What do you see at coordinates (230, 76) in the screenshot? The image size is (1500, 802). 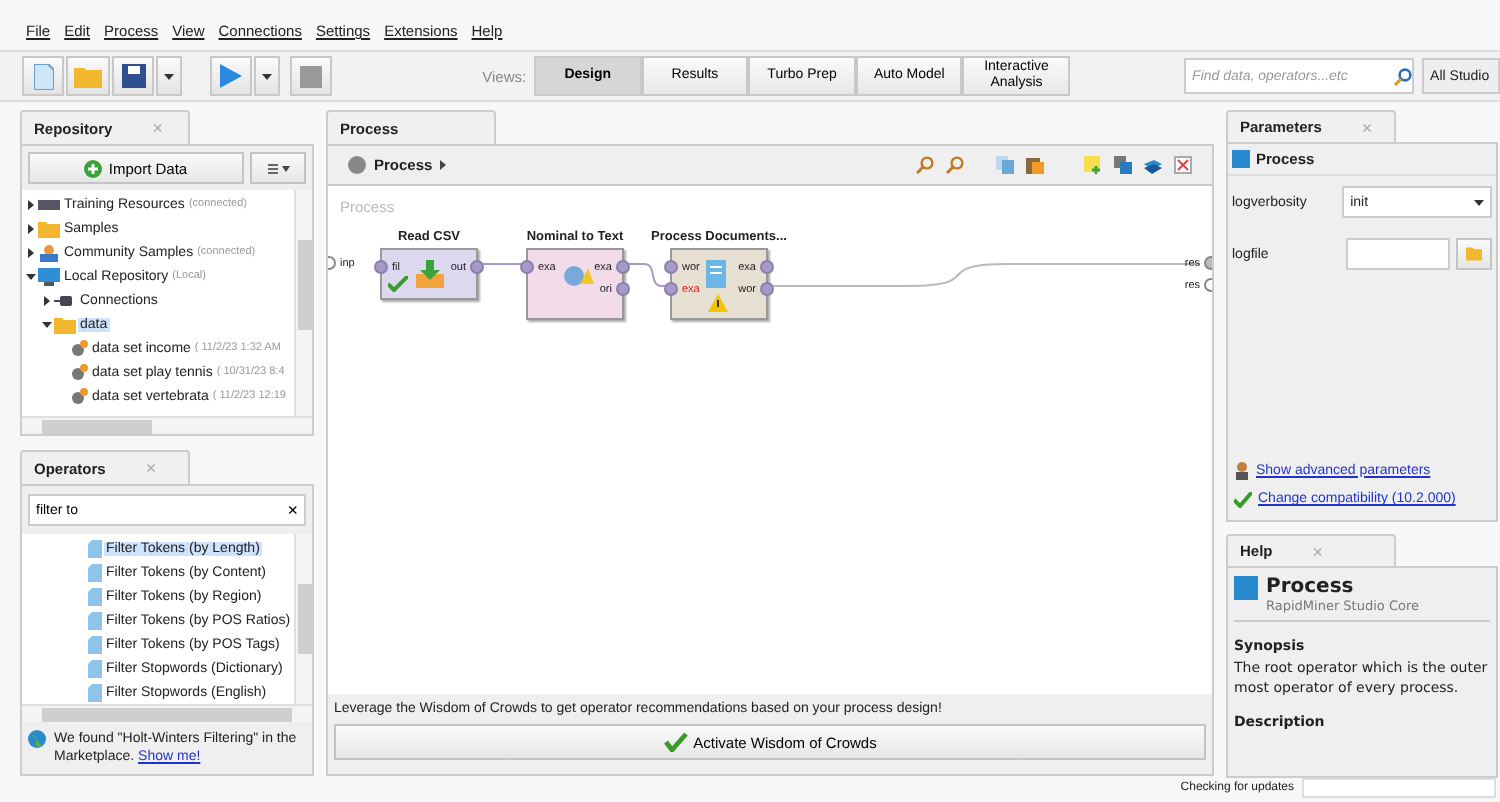 I see `play-icon` at bounding box center [230, 76].